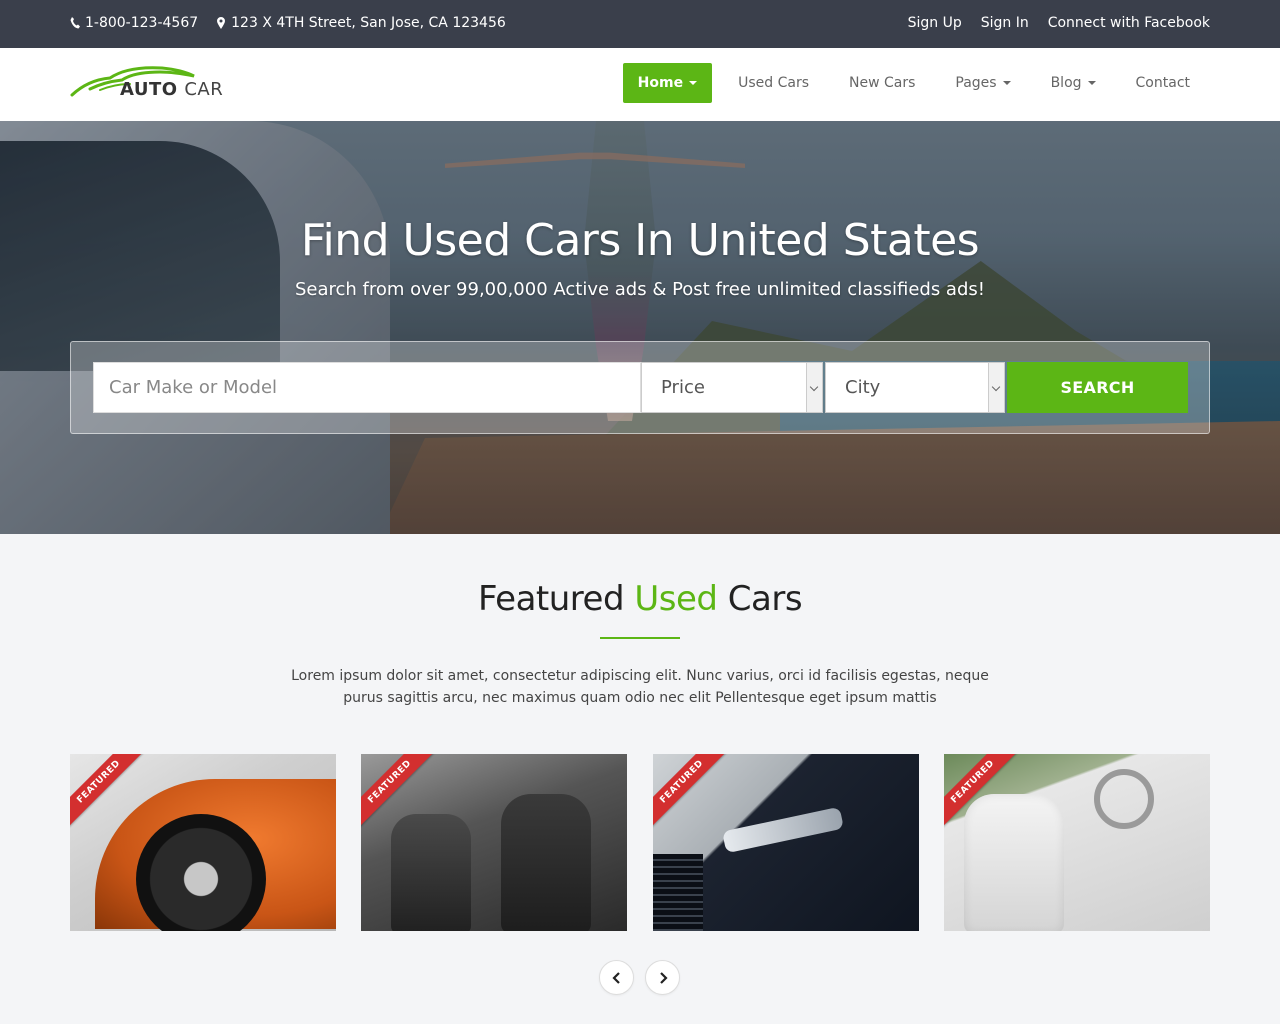 This screenshot has width=1280, height=1024. I want to click on nav-home-label: Home, so click(660, 83).